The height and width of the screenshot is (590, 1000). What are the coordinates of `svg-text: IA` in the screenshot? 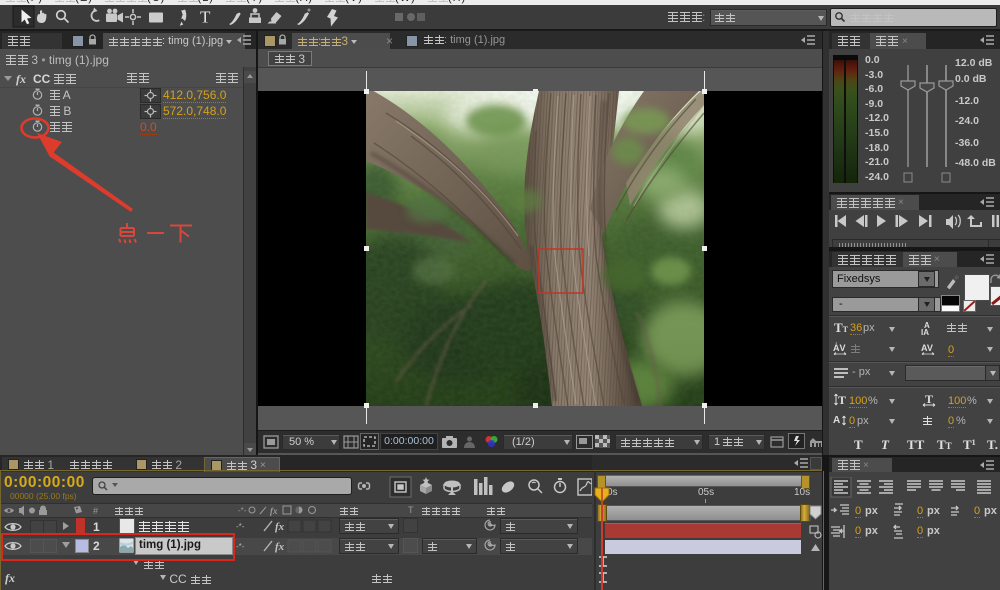 It's located at (925, 331).